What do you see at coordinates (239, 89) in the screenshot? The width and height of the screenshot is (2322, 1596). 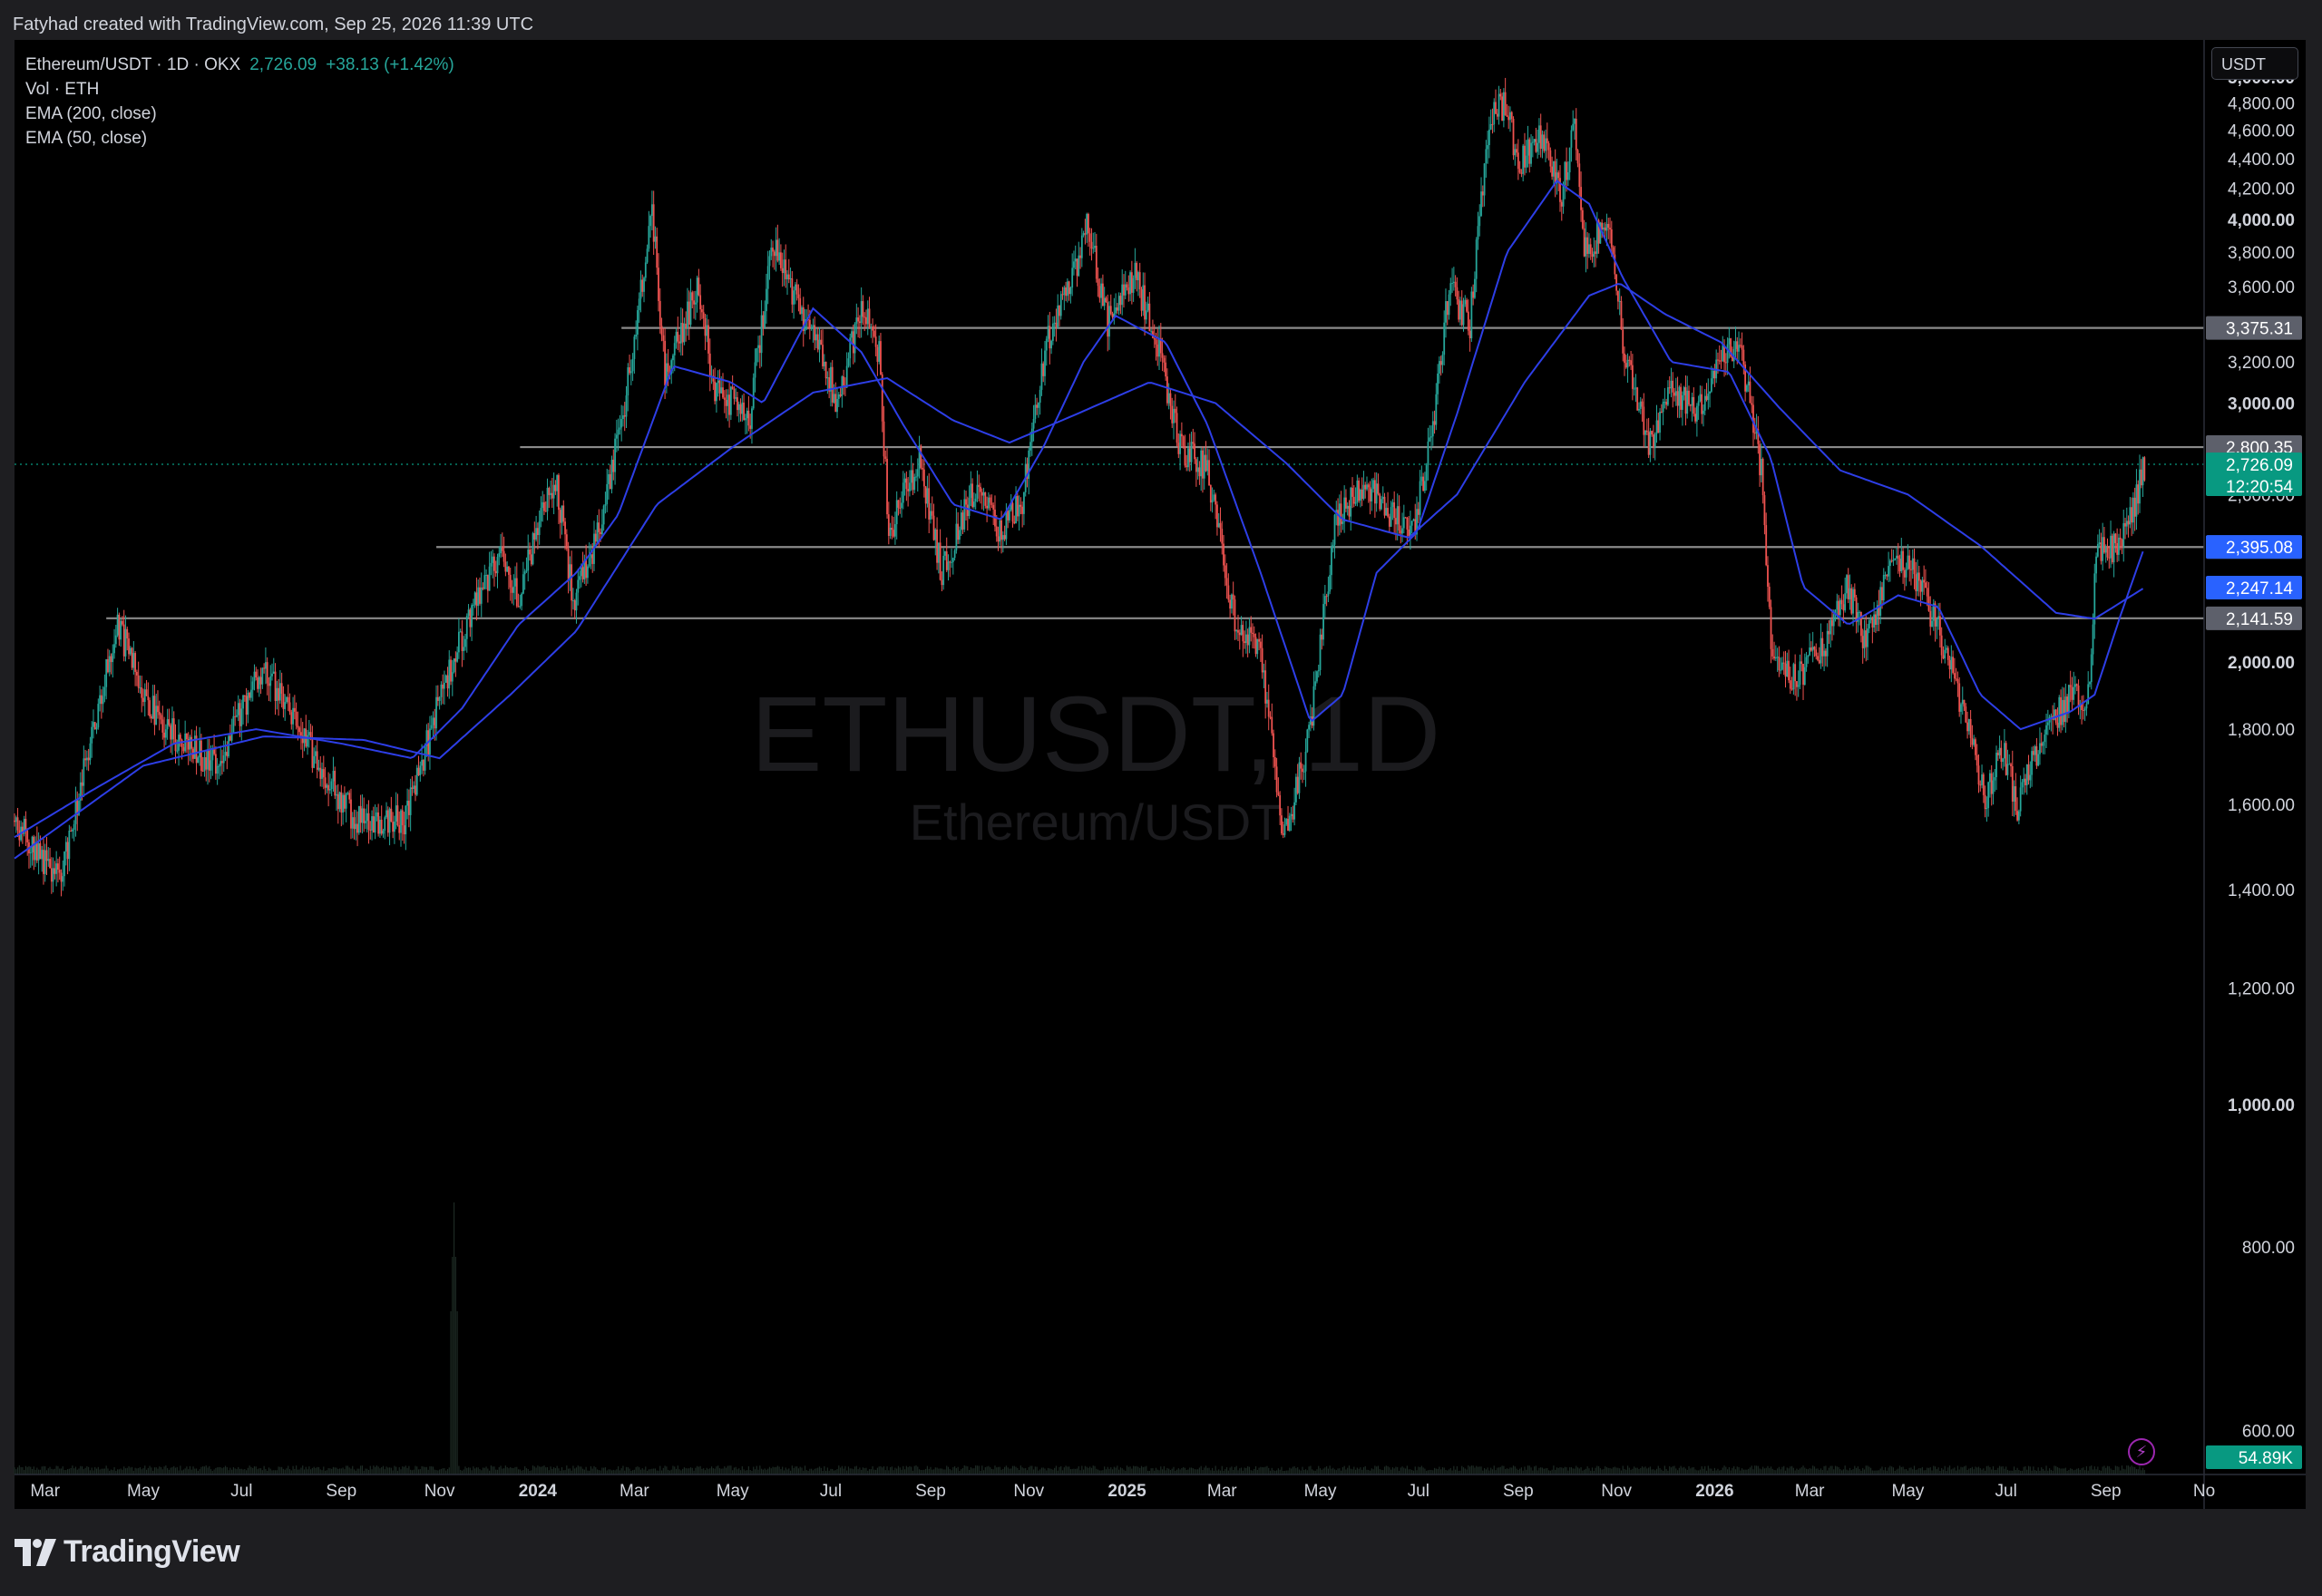 I see `legend-volume: Vol · ETH` at bounding box center [239, 89].